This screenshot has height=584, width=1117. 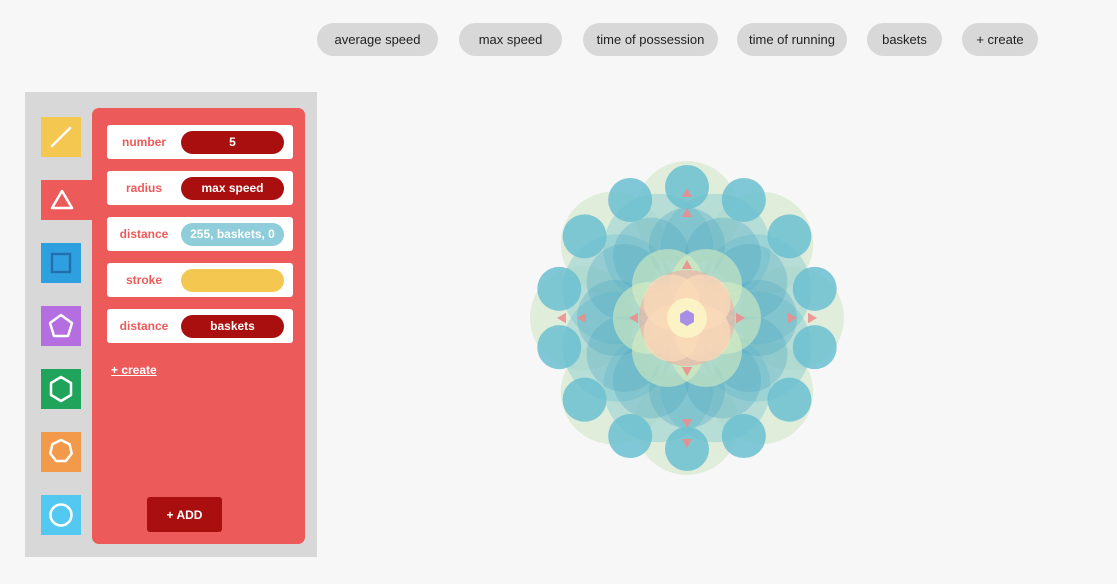 I want to click on triangle-tool, so click(x=69, y=200).